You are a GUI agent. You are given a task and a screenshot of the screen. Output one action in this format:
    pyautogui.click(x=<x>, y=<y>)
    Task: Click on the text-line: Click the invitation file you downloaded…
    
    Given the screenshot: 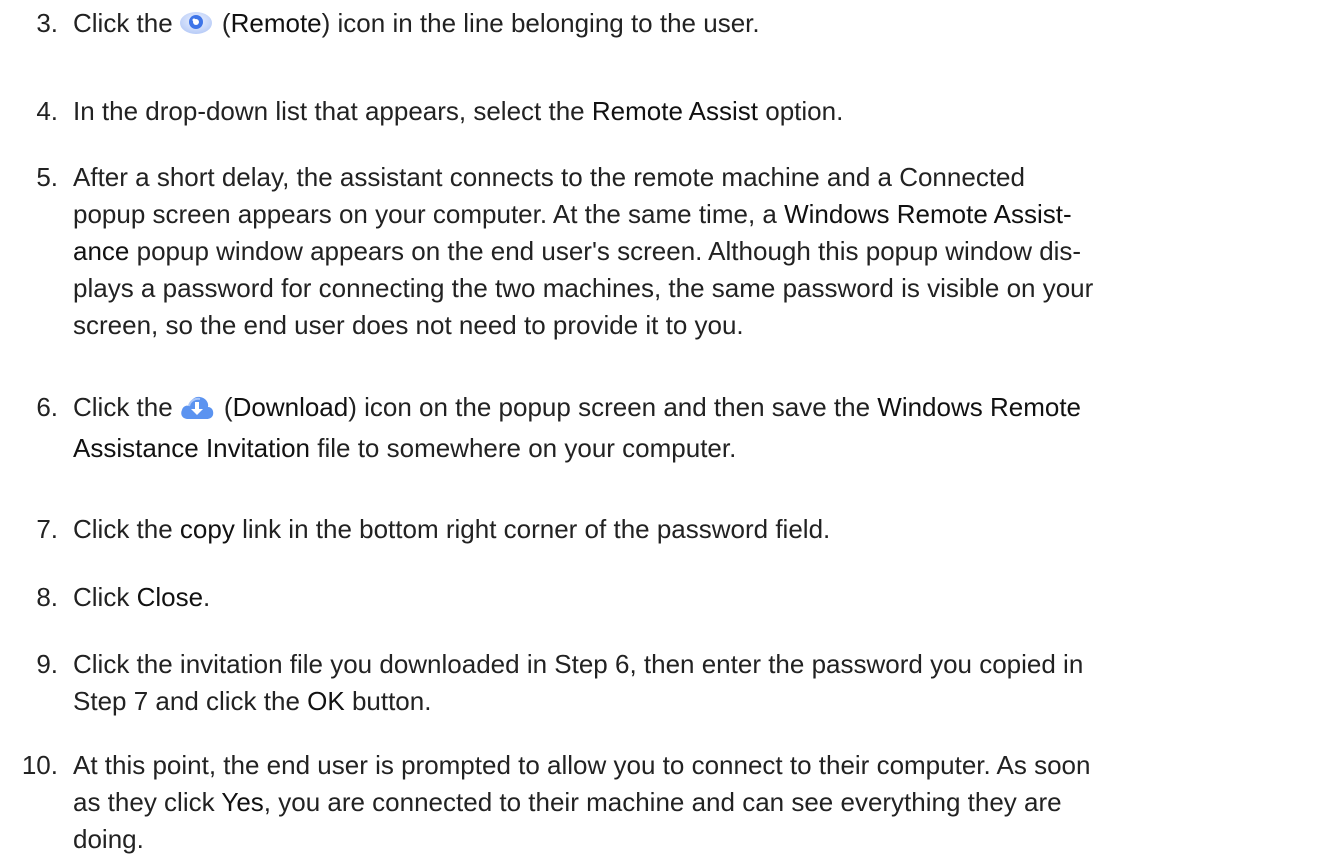 What is the action you would take?
    pyautogui.click(x=578, y=664)
    